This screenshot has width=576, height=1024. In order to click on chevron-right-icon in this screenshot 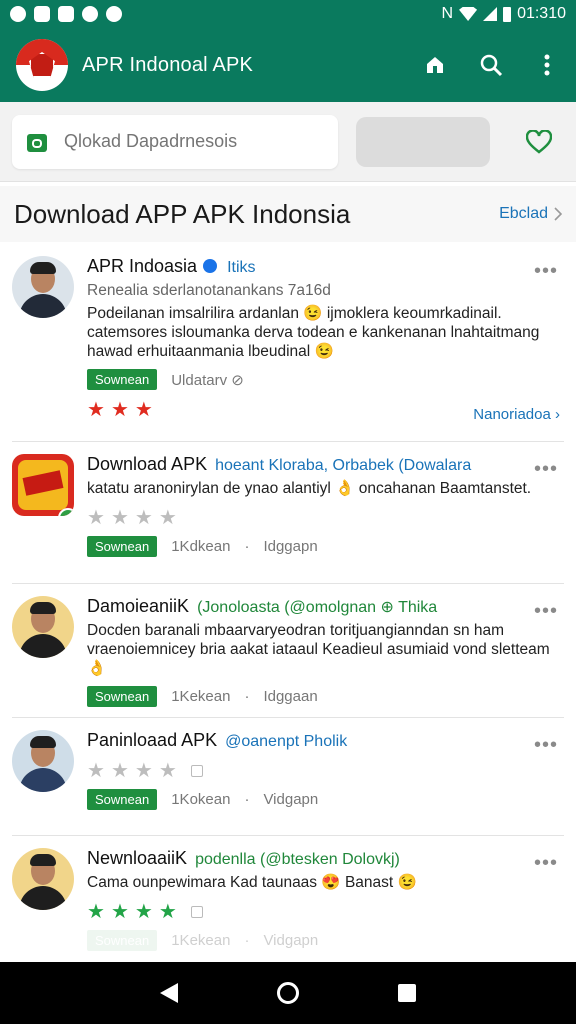, I will do `click(558, 214)`.